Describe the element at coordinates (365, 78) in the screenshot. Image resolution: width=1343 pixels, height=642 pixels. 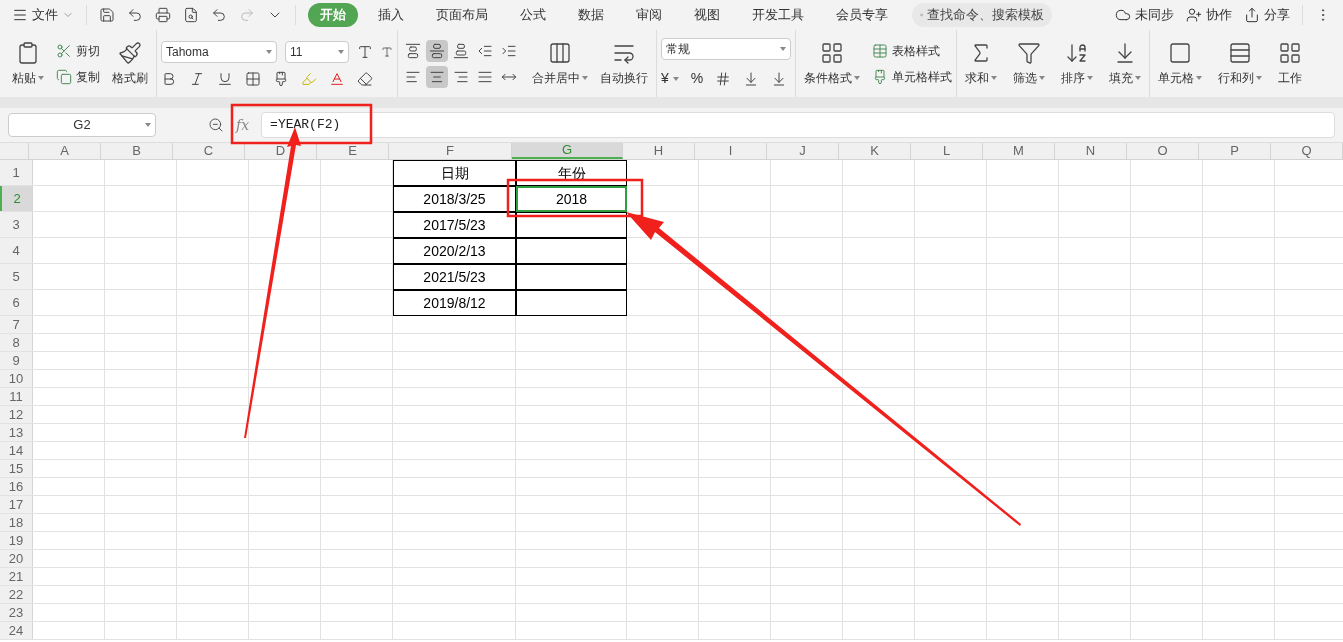
I see `clear-icon` at that location.